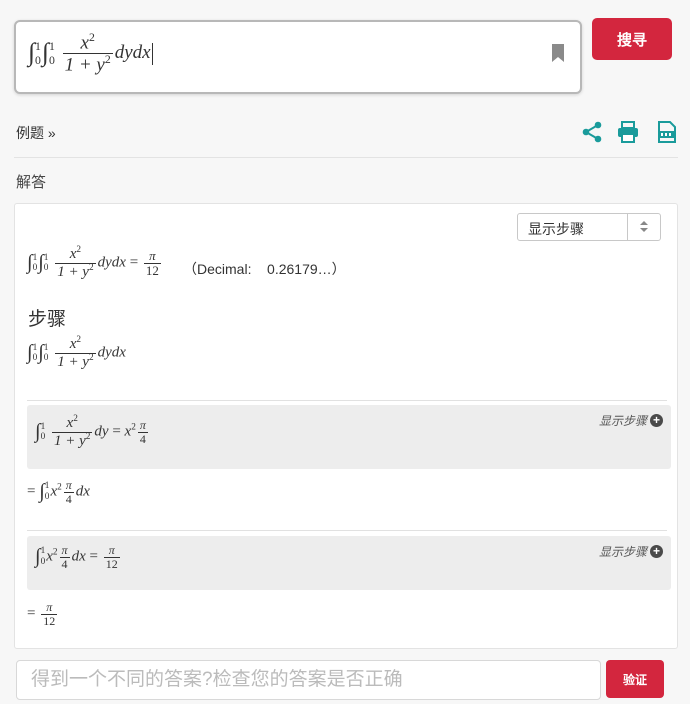 The height and width of the screenshot is (704, 690). Describe the element at coordinates (152, 53) in the screenshot. I see `text-caret` at that location.